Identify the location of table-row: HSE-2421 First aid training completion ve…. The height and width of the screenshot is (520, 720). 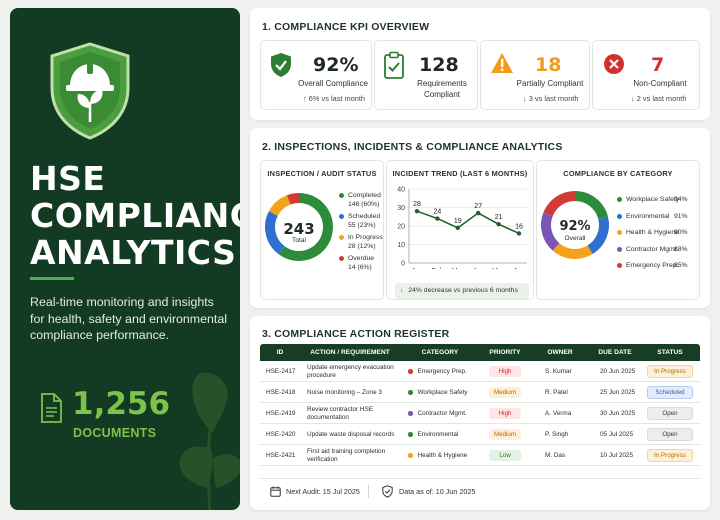
(480, 455).